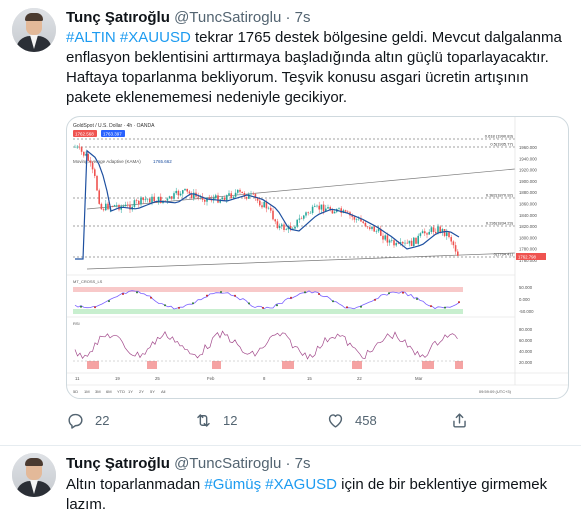 The height and width of the screenshot is (519, 581). What do you see at coordinates (264, 378) in the screenshot?
I see `time-axis-tick: 8` at bounding box center [264, 378].